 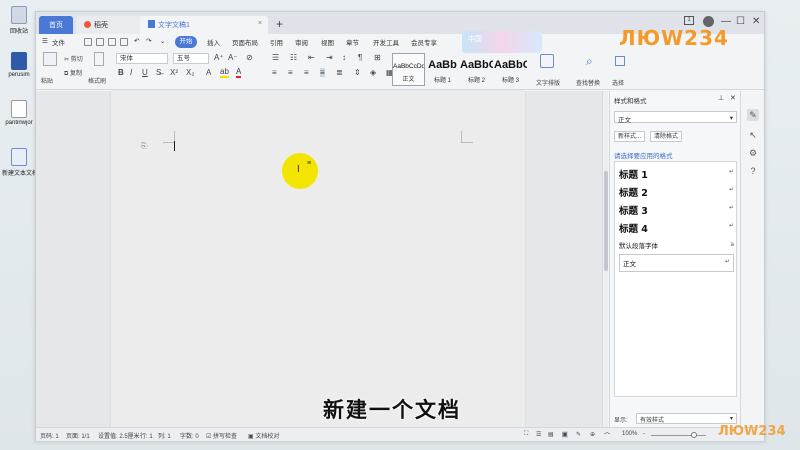 What do you see at coordinates (78, 435) in the screenshot?
I see `status-pages: 页面: 1/1` at bounding box center [78, 435].